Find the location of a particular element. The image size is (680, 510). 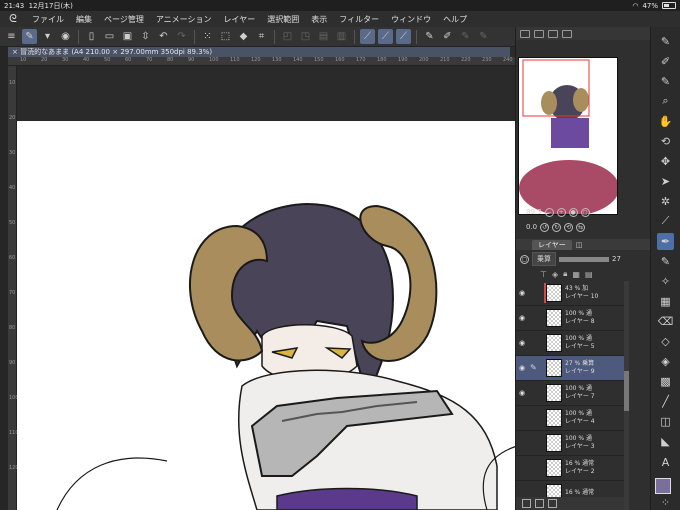

chevron-down-icon: ▾ is located at coordinates (47, 36).